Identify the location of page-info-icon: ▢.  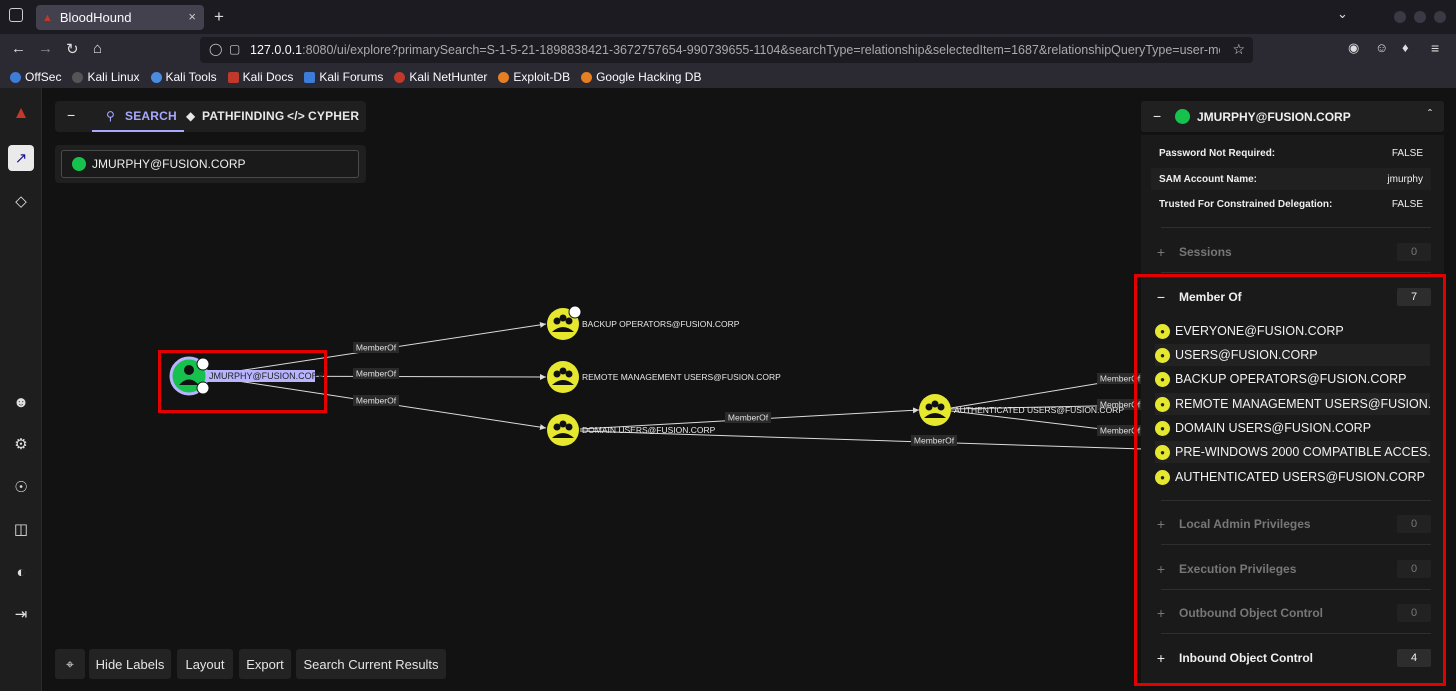
(234, 49).